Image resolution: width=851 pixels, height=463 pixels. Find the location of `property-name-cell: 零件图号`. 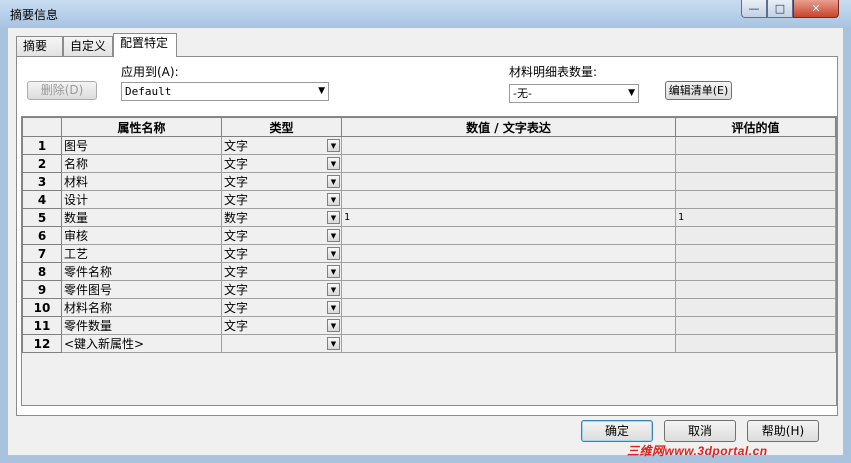

property-name-cell: 零件图号 is located at coordinates (141, 289).